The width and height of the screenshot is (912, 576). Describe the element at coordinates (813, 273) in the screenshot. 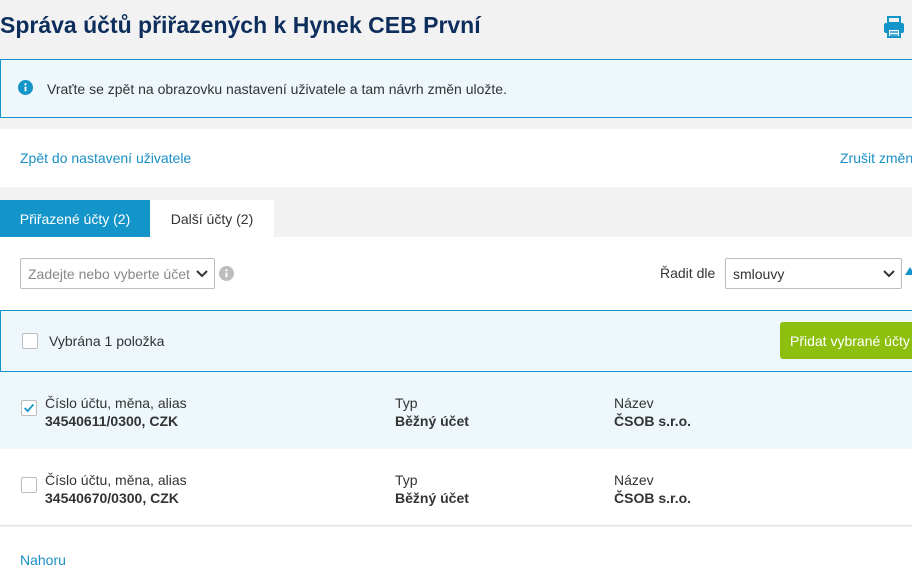

I see `sort-select: smlouvy` at that location.